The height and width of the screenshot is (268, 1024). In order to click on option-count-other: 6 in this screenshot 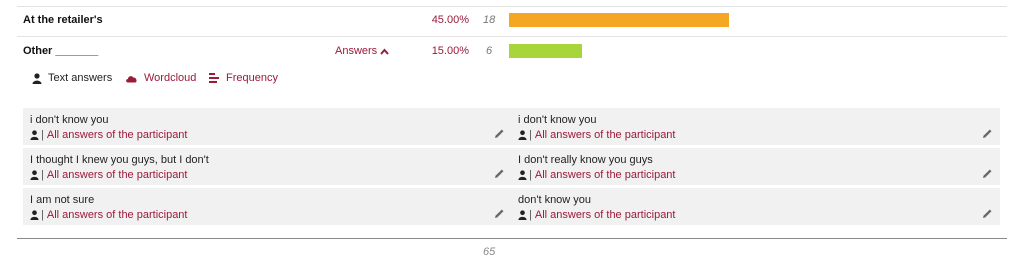, I will do `click(489, 51)`.